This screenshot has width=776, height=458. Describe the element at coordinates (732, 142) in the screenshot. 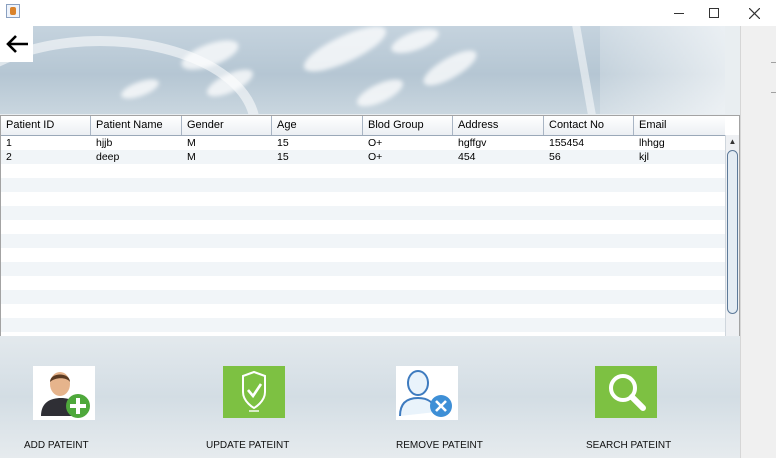

I see `scroll-up-icon: ▲` at that location.